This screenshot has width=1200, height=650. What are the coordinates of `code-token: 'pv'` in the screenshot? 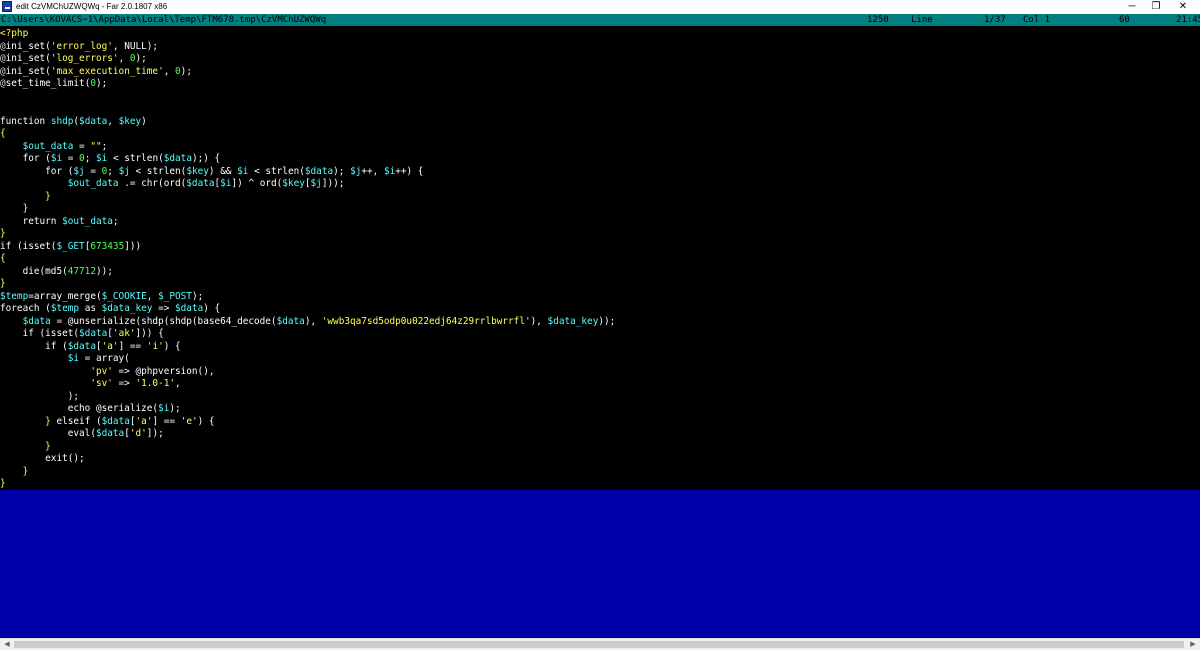 It's located at (101, 371).